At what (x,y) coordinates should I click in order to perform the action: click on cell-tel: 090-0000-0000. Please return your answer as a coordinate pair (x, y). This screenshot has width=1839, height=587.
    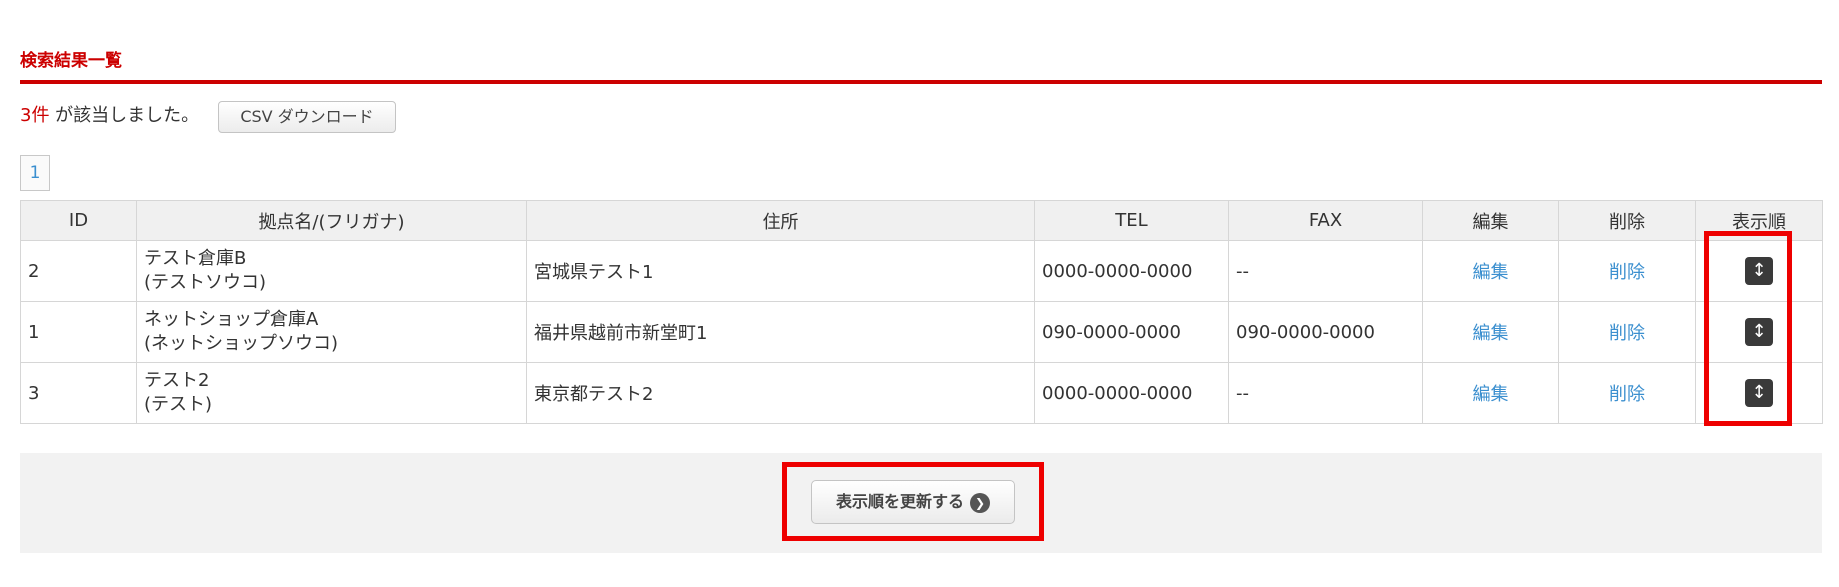
    Looking at the image, I should click on (1131, 332).